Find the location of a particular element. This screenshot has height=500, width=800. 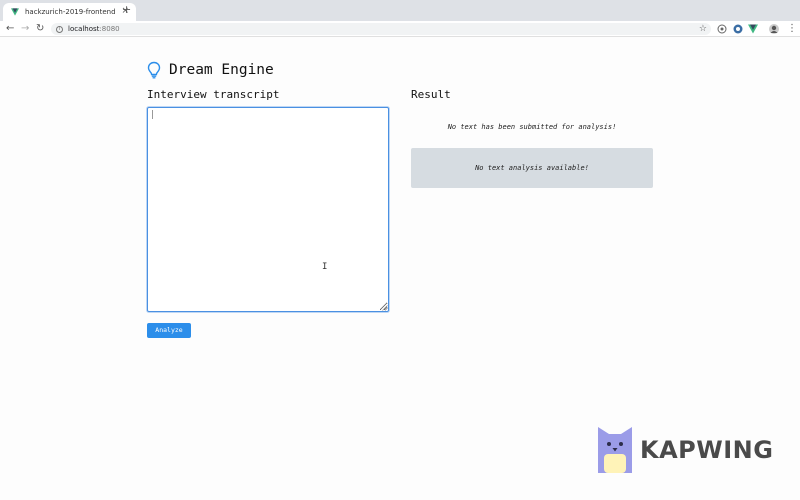

text-cursor is located at coordinates (152, 114).